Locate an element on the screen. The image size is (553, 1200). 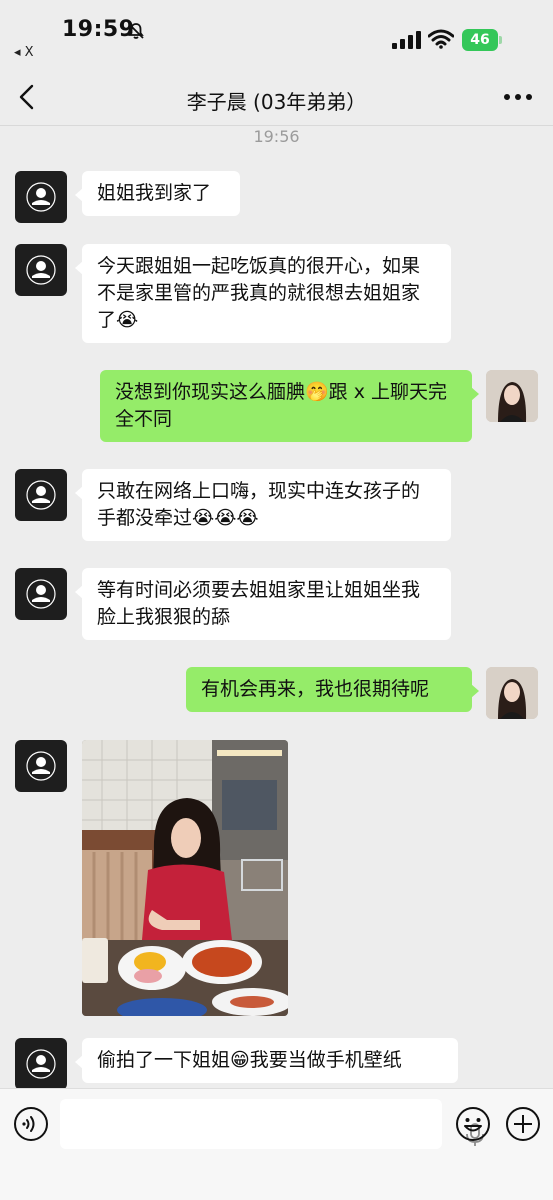
image-message is located at coordinates (185, 878).